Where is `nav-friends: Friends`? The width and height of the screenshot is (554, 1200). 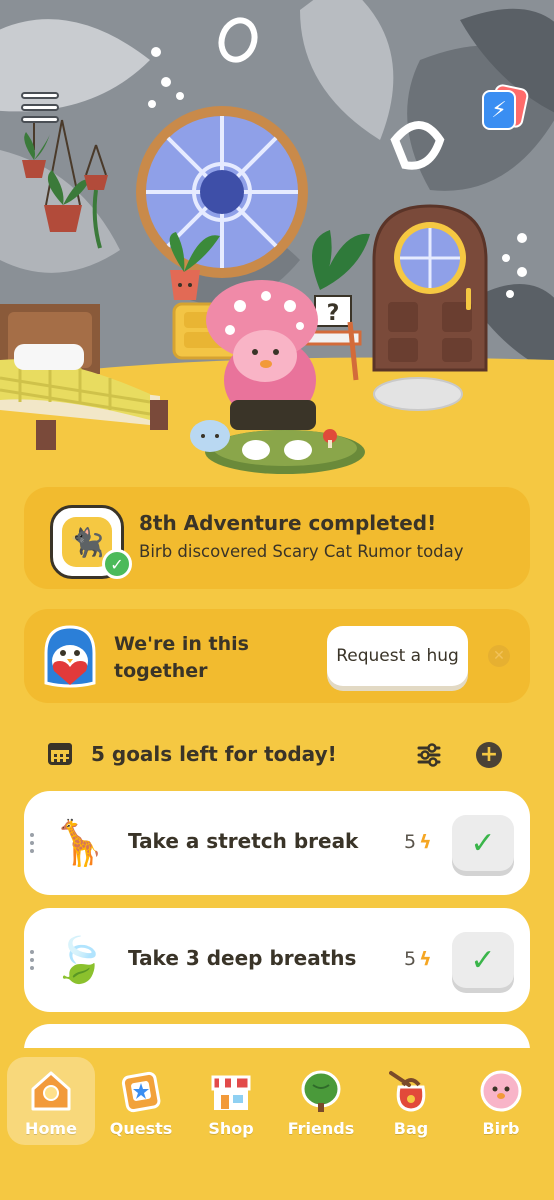 nav-friends: Friends is located at coordinates (321, 1101).